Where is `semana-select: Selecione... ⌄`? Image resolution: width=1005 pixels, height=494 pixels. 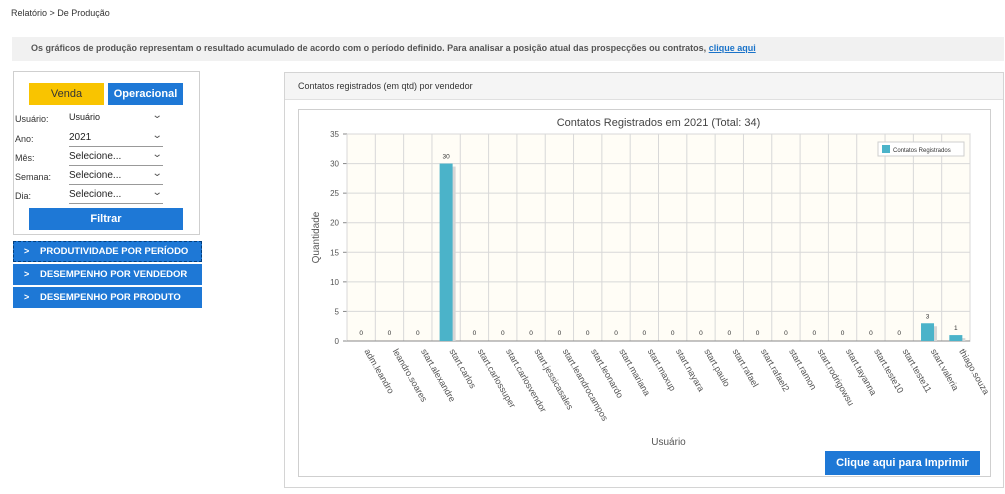 semana-select: Selecione... ⌄ is located at coordinates (116, 176).